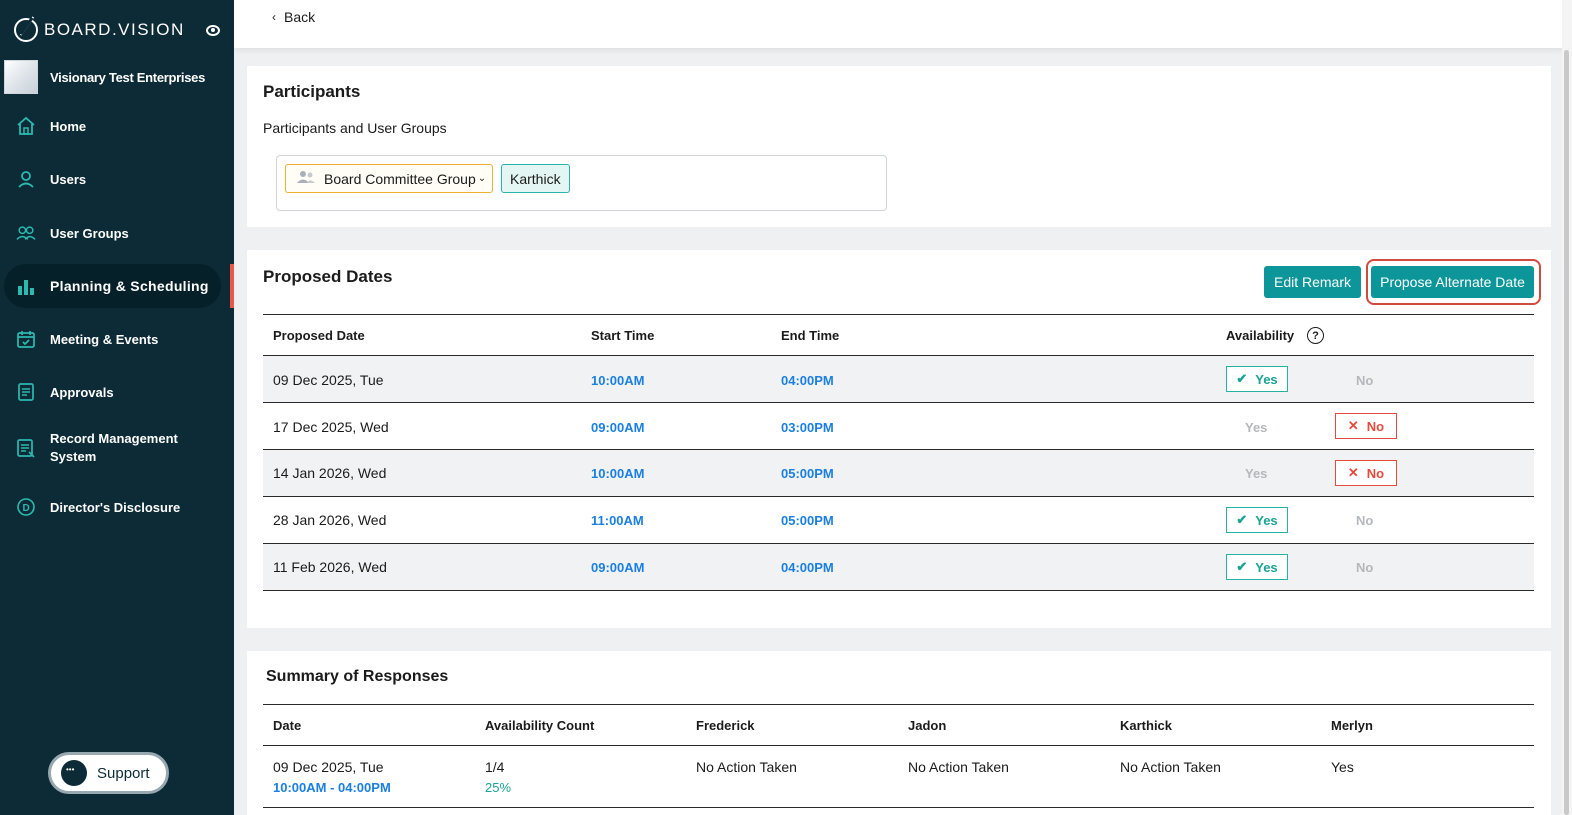 This screenshot has height=815, width=1572. Describe the element at coordinates (535, 178) in the screenshot. I see `user-chip: Karthick` at that location.